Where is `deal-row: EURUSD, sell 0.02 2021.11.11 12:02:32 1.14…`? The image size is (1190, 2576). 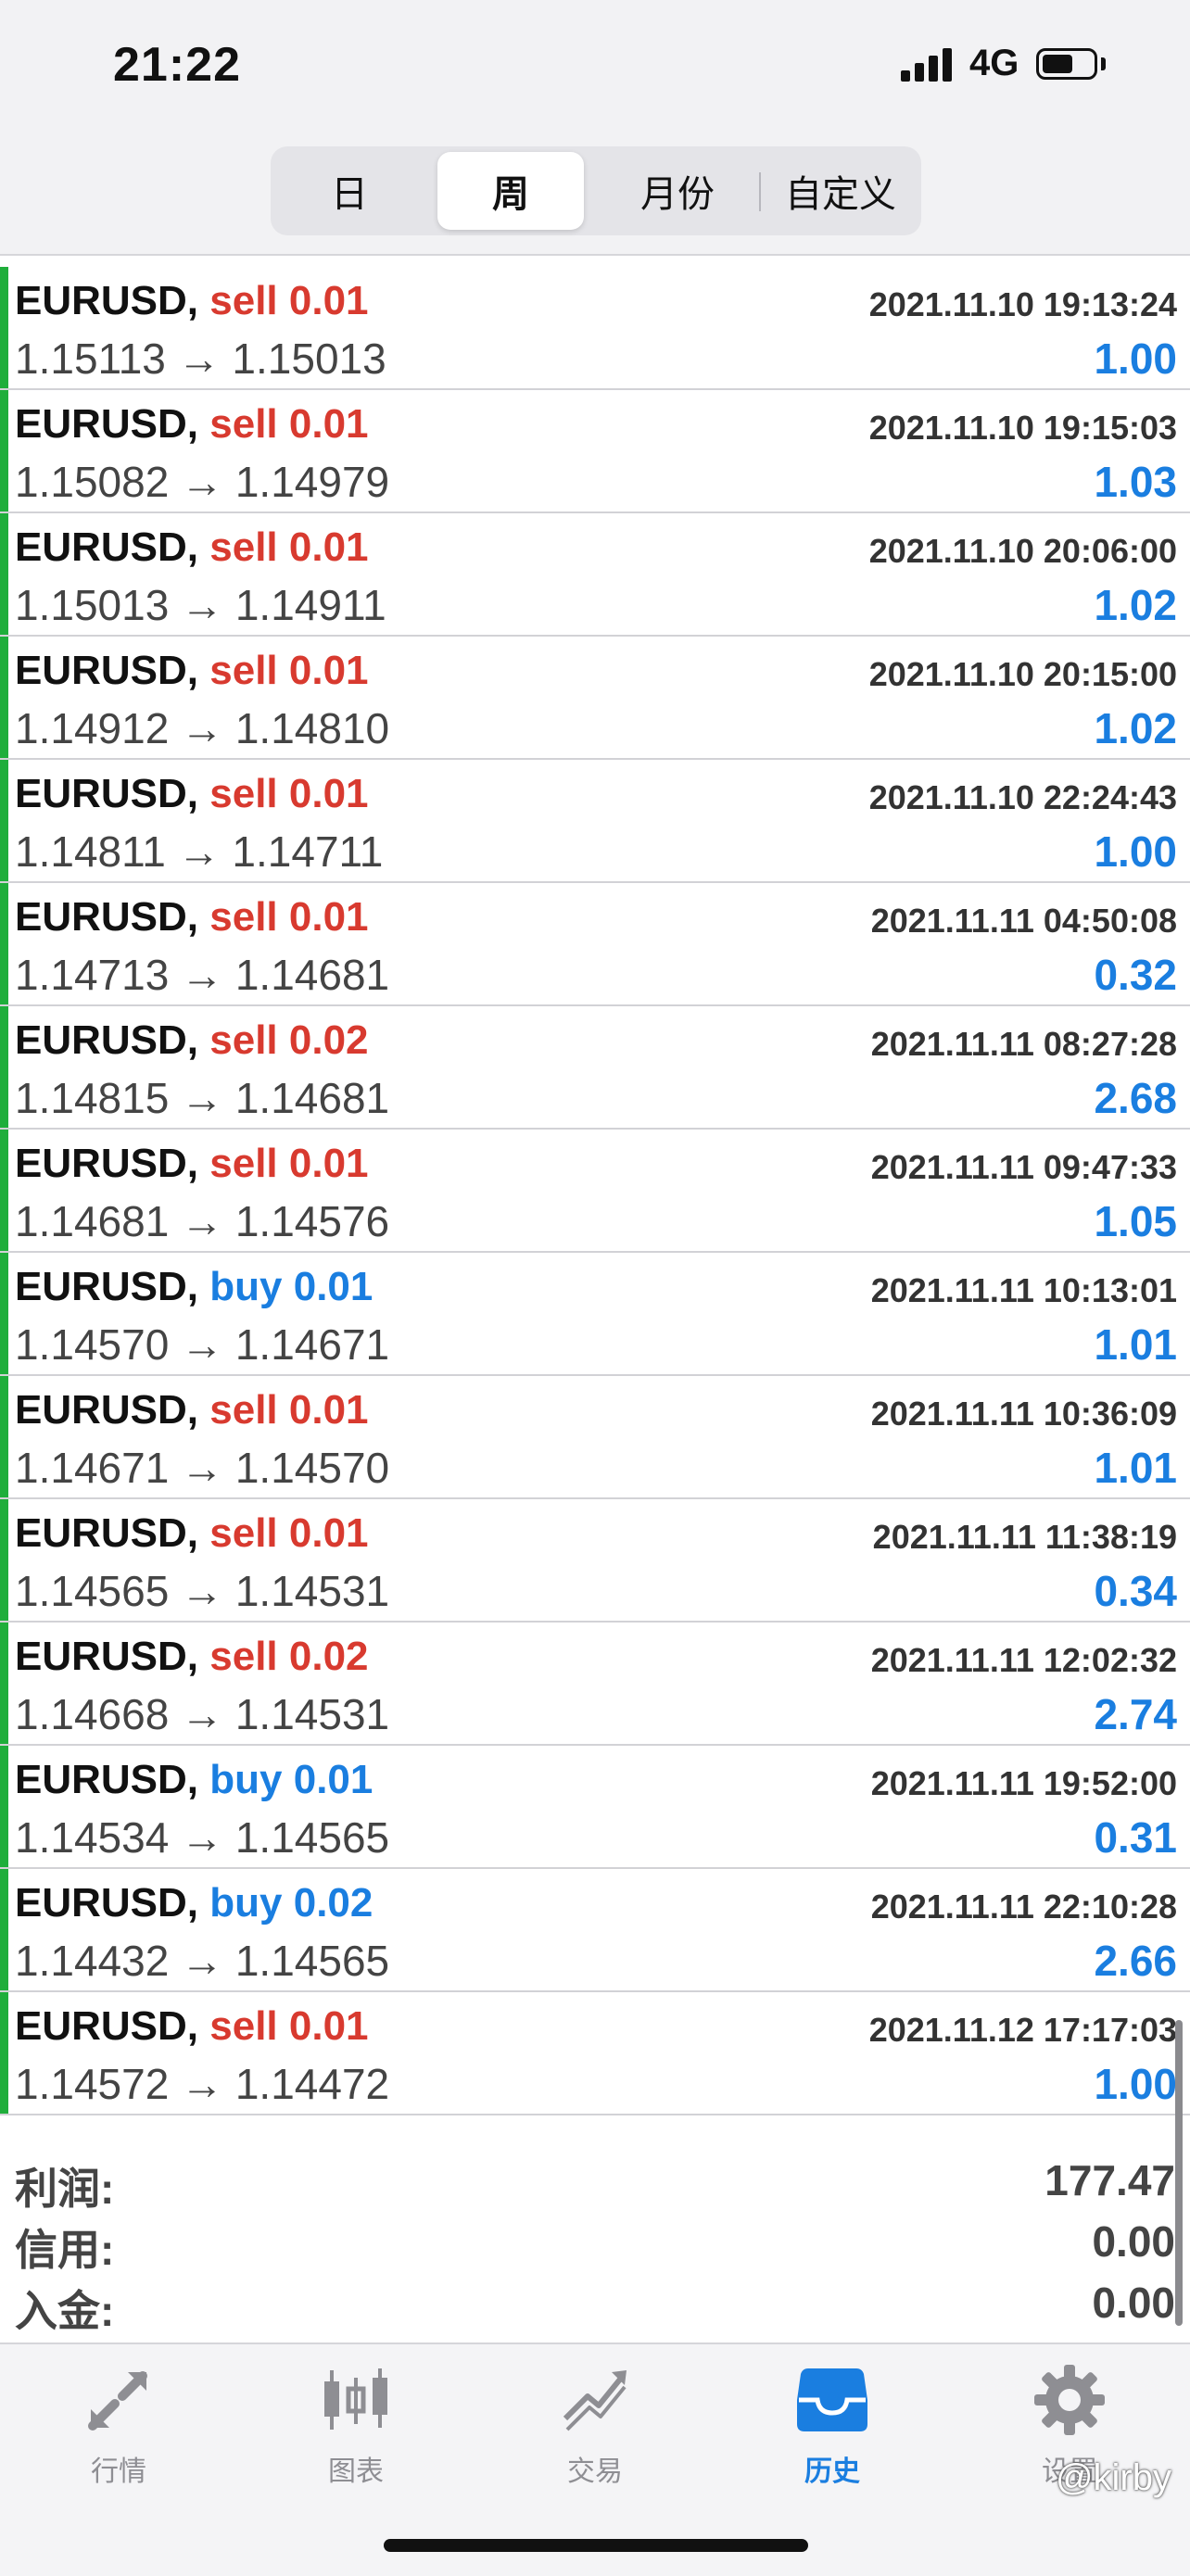
deal-row: EURUSD, sell 0.02 2021.11.11 12:02:32 1.14… is located at coordinates (595, 1684).